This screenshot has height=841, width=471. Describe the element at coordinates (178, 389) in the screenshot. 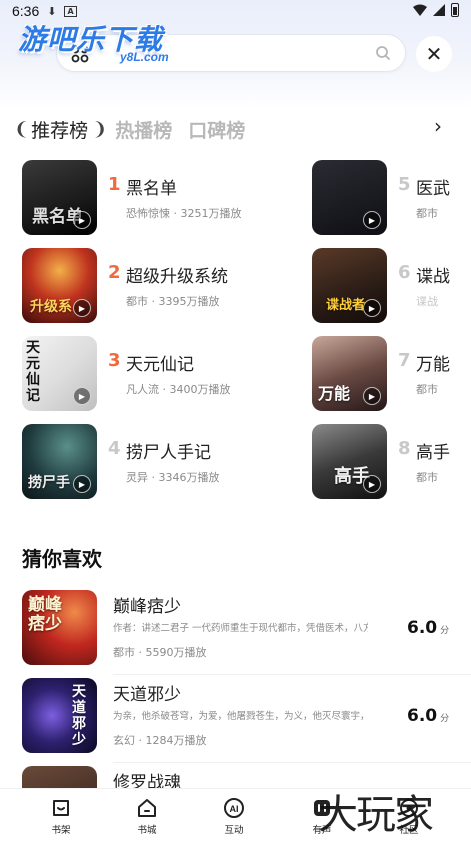

I see `book-meta: 凡人流 · 3400万播放` at that location.